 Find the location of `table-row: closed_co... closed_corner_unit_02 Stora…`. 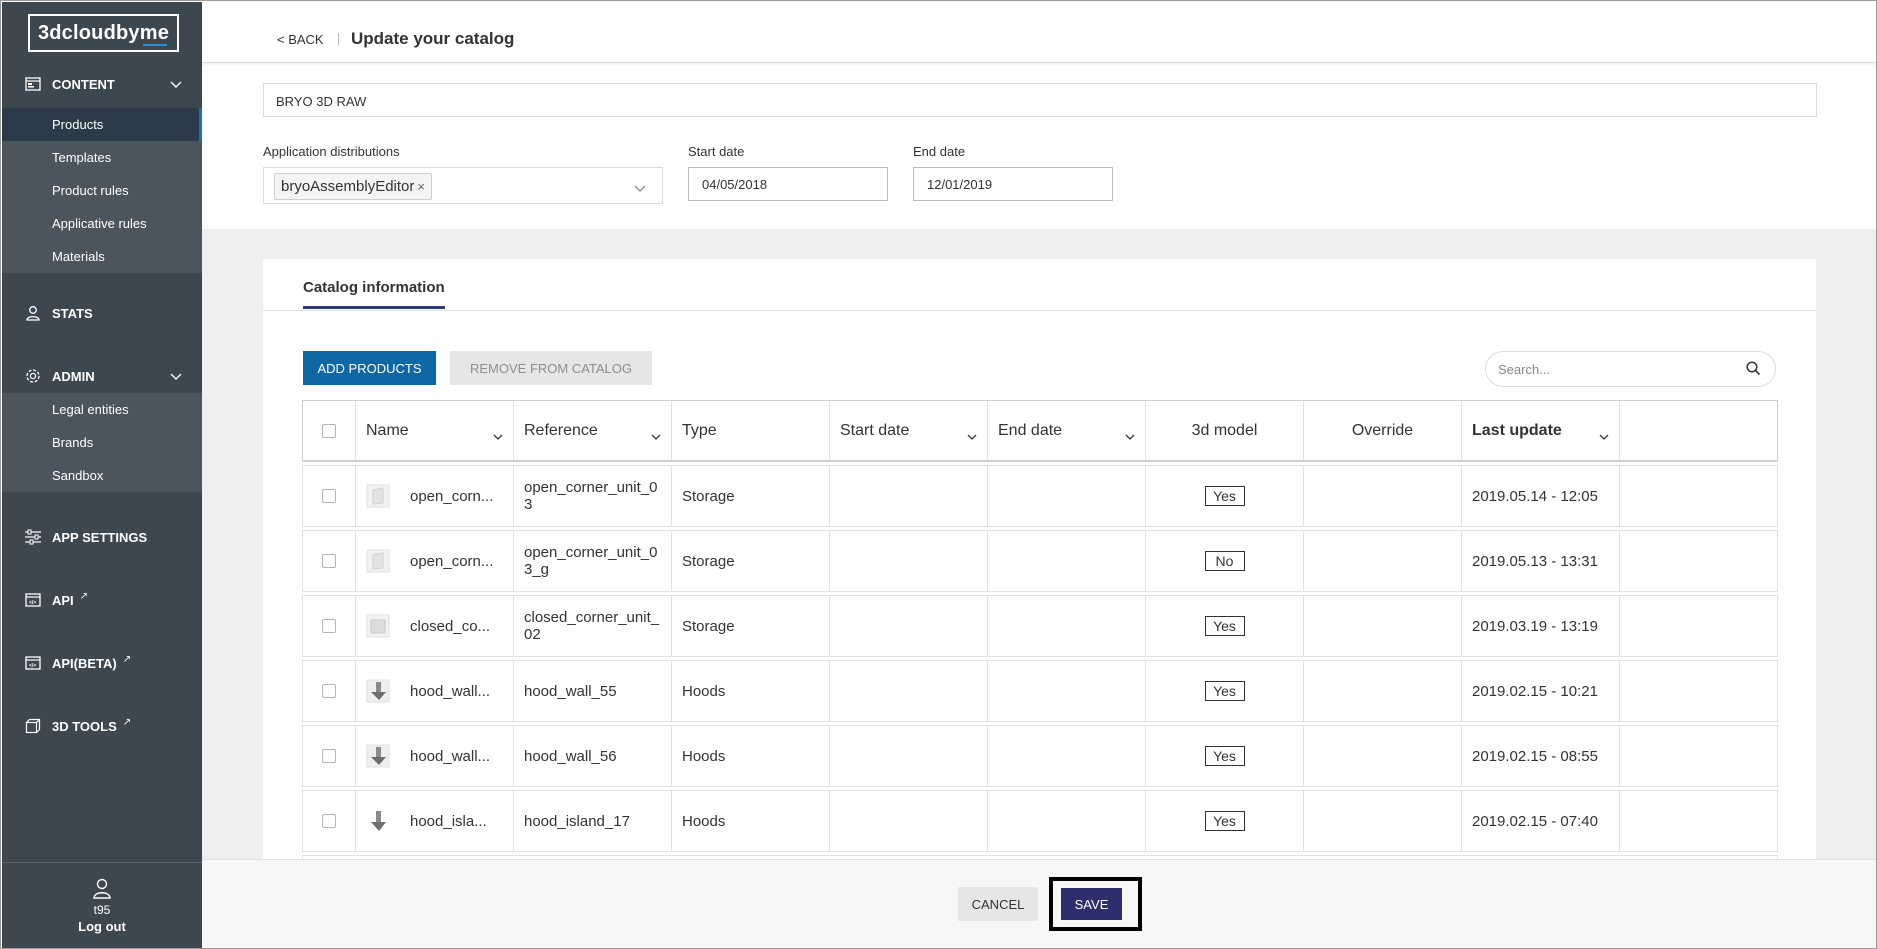

table-row: closed_co... closed_corner_unit_02 Stora… is located at coordinates (1040, 626).